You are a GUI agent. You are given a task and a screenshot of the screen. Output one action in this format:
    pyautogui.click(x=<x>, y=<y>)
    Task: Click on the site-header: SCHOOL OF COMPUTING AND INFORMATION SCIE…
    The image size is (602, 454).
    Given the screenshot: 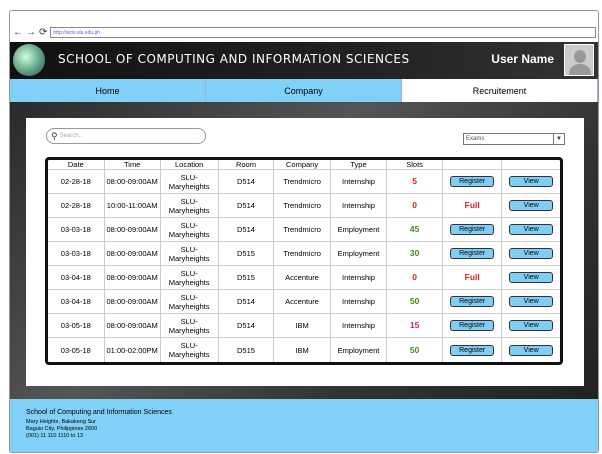 What is the action you would take?
    pyautogui.click(x=304, y=60)
    